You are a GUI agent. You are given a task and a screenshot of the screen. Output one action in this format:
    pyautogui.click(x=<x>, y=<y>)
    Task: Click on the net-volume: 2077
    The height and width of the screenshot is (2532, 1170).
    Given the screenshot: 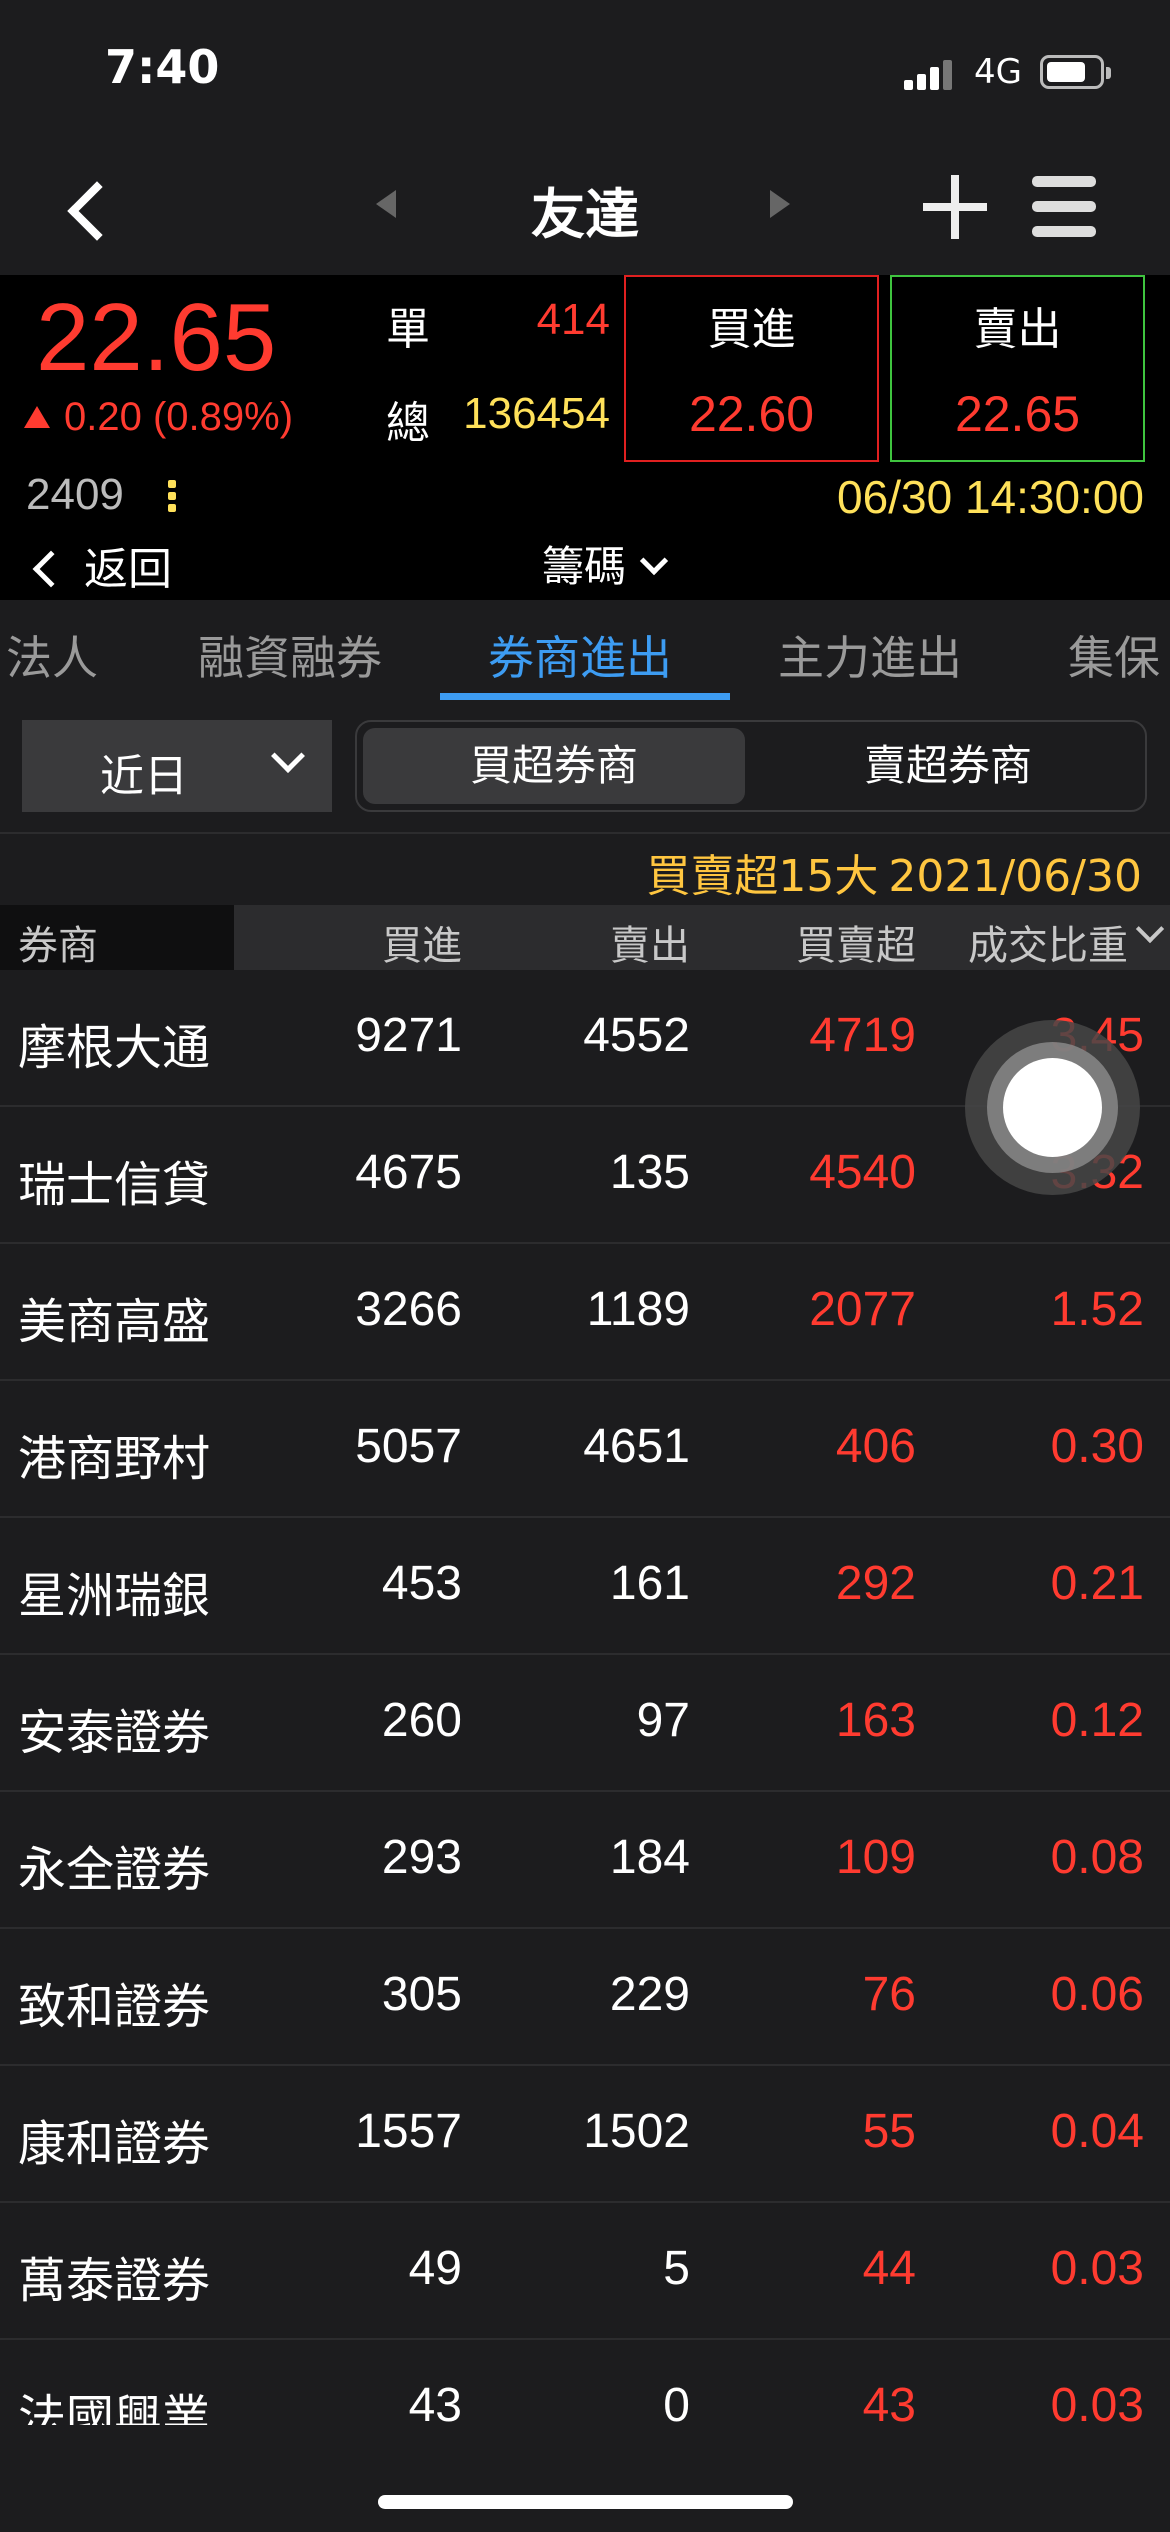 What is the action you would take?
    pyautogui.click(x=862, y=1309)
    